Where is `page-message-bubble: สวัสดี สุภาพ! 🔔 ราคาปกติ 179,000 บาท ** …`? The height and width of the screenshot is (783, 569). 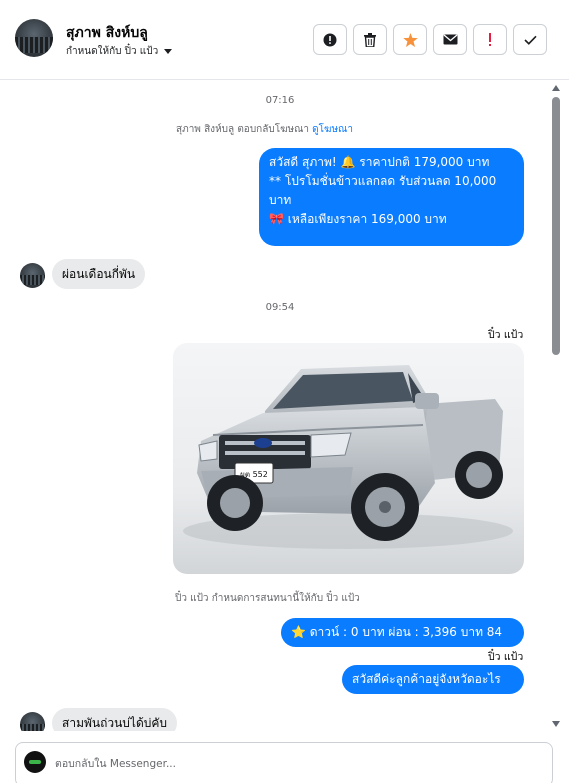
page-message-bubble: สวัสดี สุภาพ! 🔔 ราคาปกติ 179,000 บาท ** … is located at coordinates (391, 204).